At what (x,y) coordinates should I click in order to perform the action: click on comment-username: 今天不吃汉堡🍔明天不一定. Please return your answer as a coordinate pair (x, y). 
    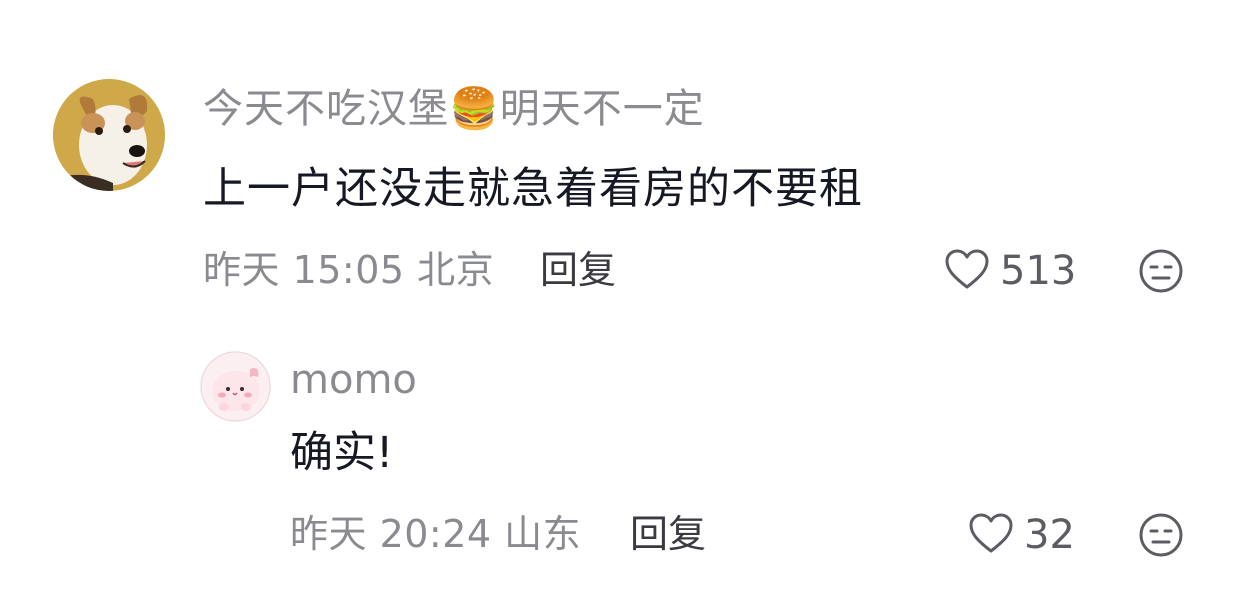
    Looking at the image, I should click on (454, 109).